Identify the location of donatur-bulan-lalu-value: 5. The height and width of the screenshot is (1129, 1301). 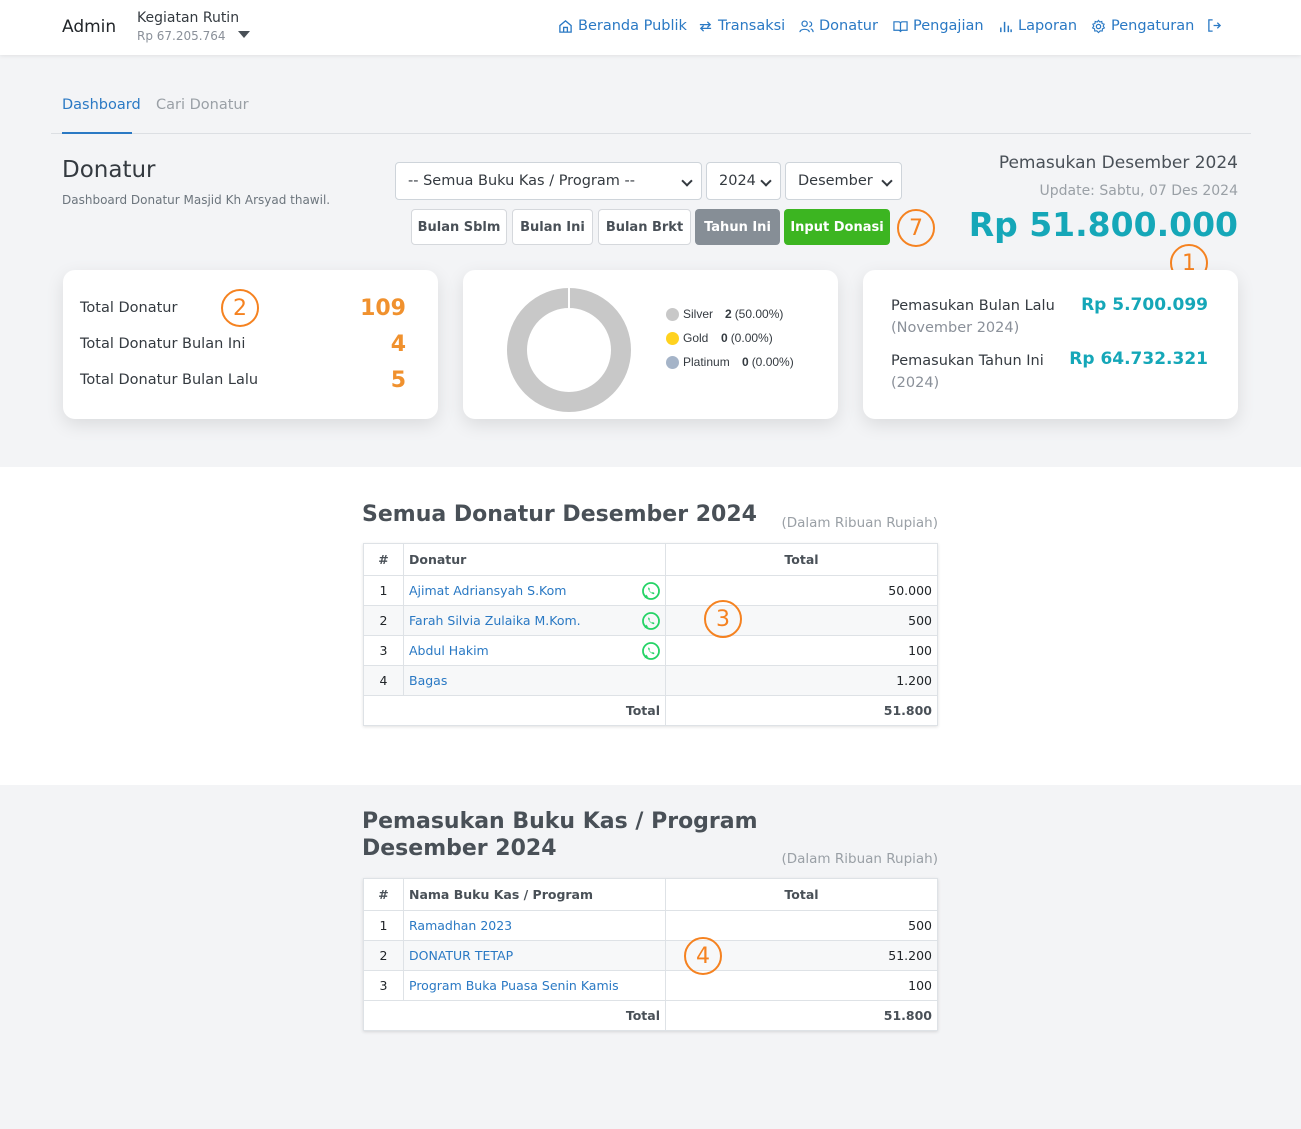
(398, 380).